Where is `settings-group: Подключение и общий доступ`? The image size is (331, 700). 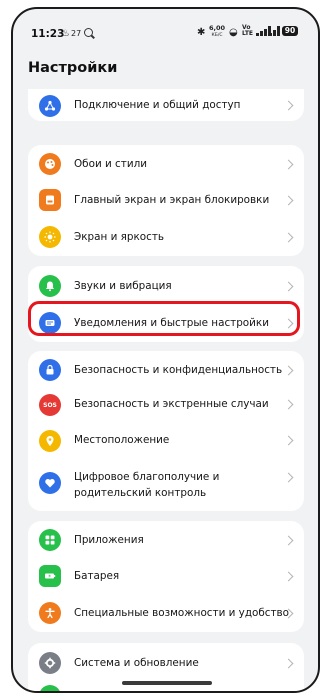 settings-group: Подключение и общий доступ is located at coordinates (166, 105).